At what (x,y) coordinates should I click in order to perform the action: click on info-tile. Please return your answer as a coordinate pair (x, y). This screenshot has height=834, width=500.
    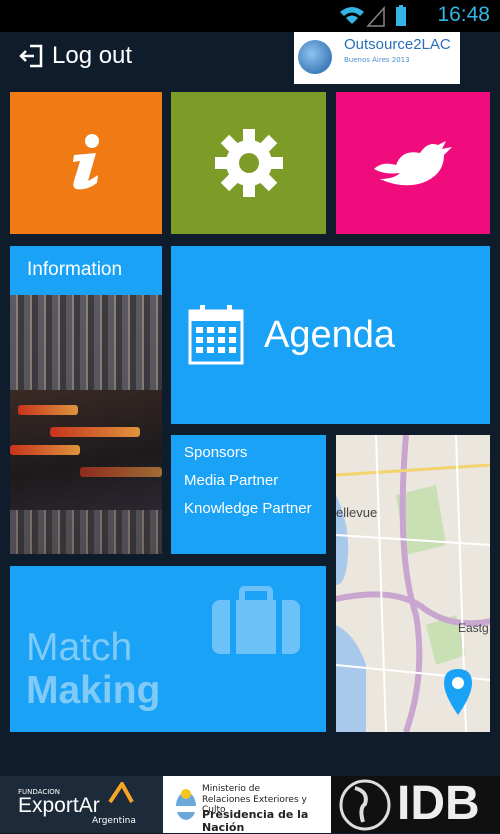
    Looking at the image, I should click on (86, 163).